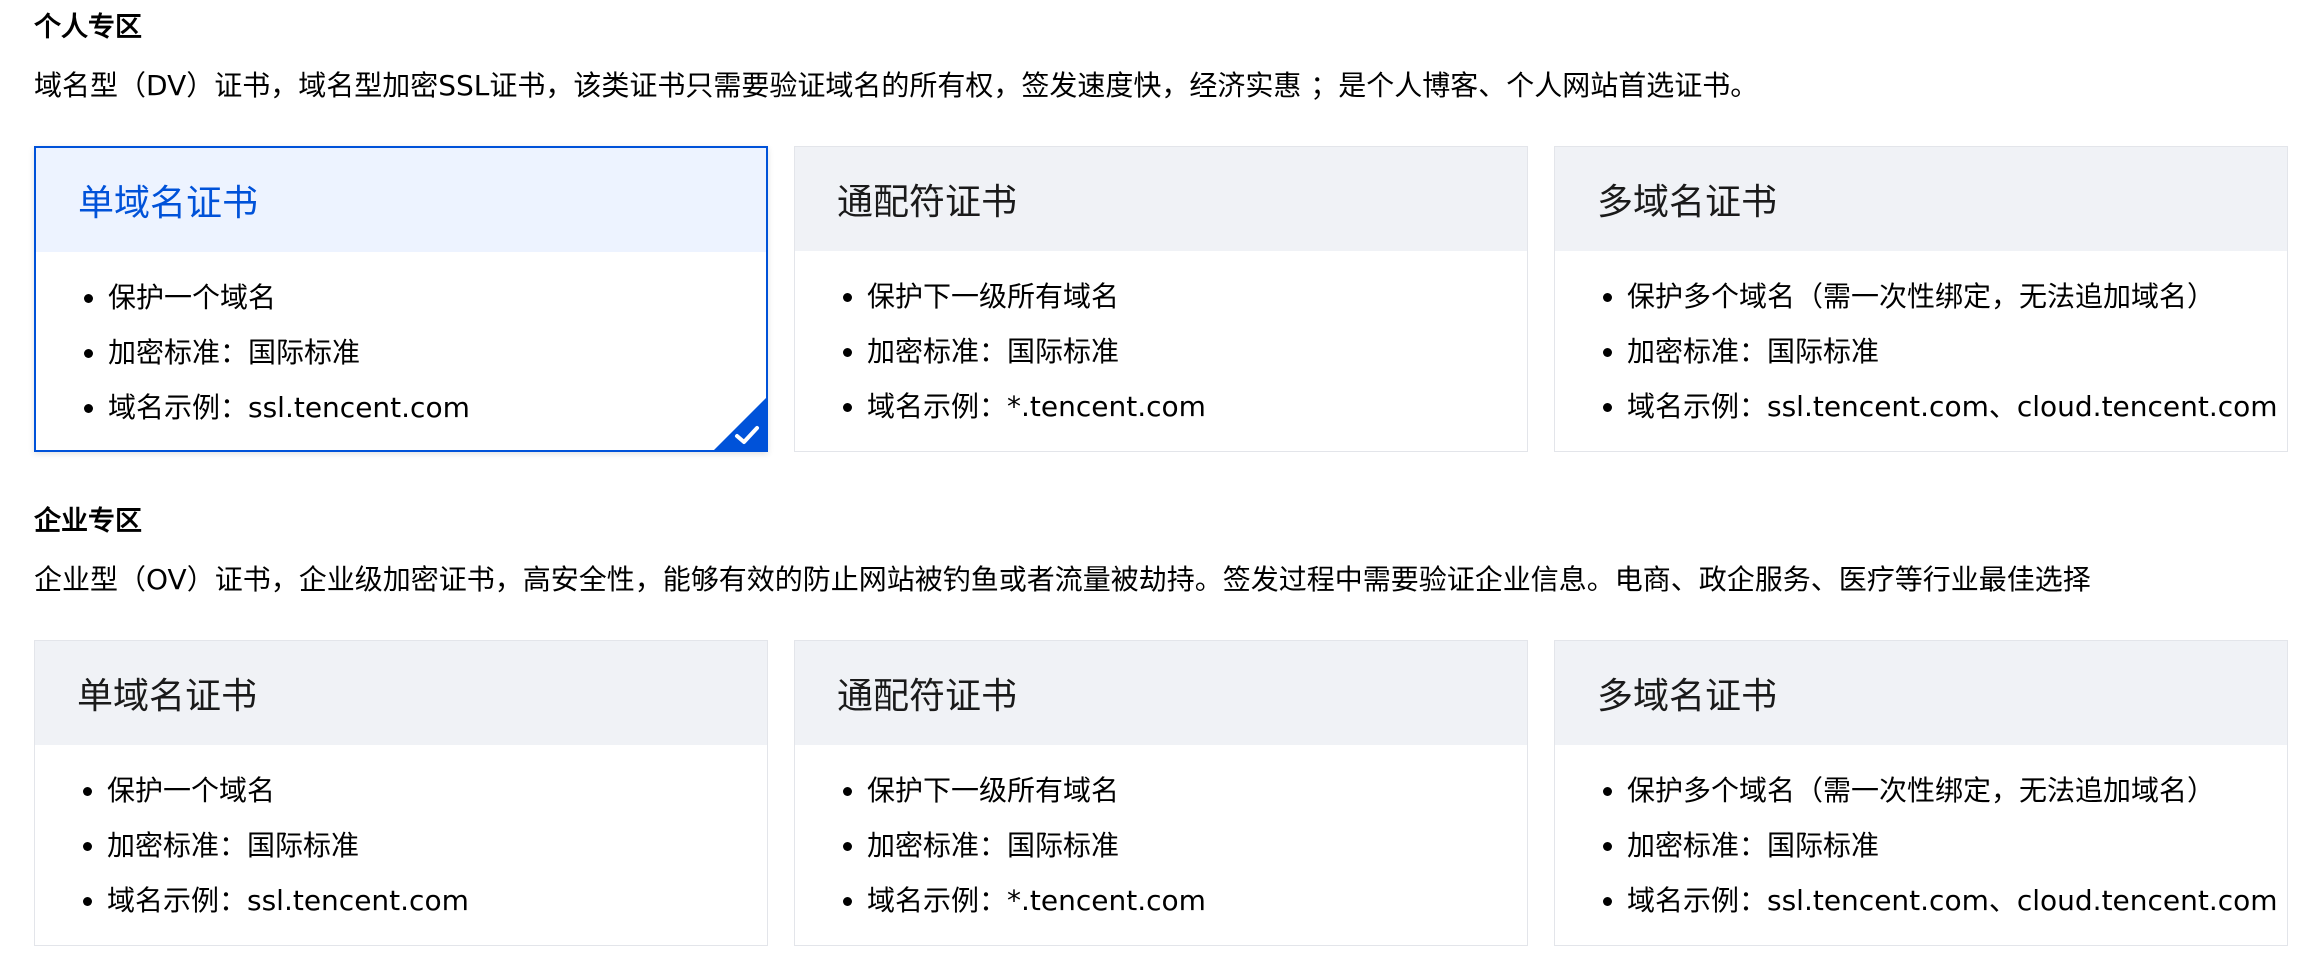 The height and width of the screenshot is (972, 2320). I want to click on section-title: 企业专区, so click(88, 521).